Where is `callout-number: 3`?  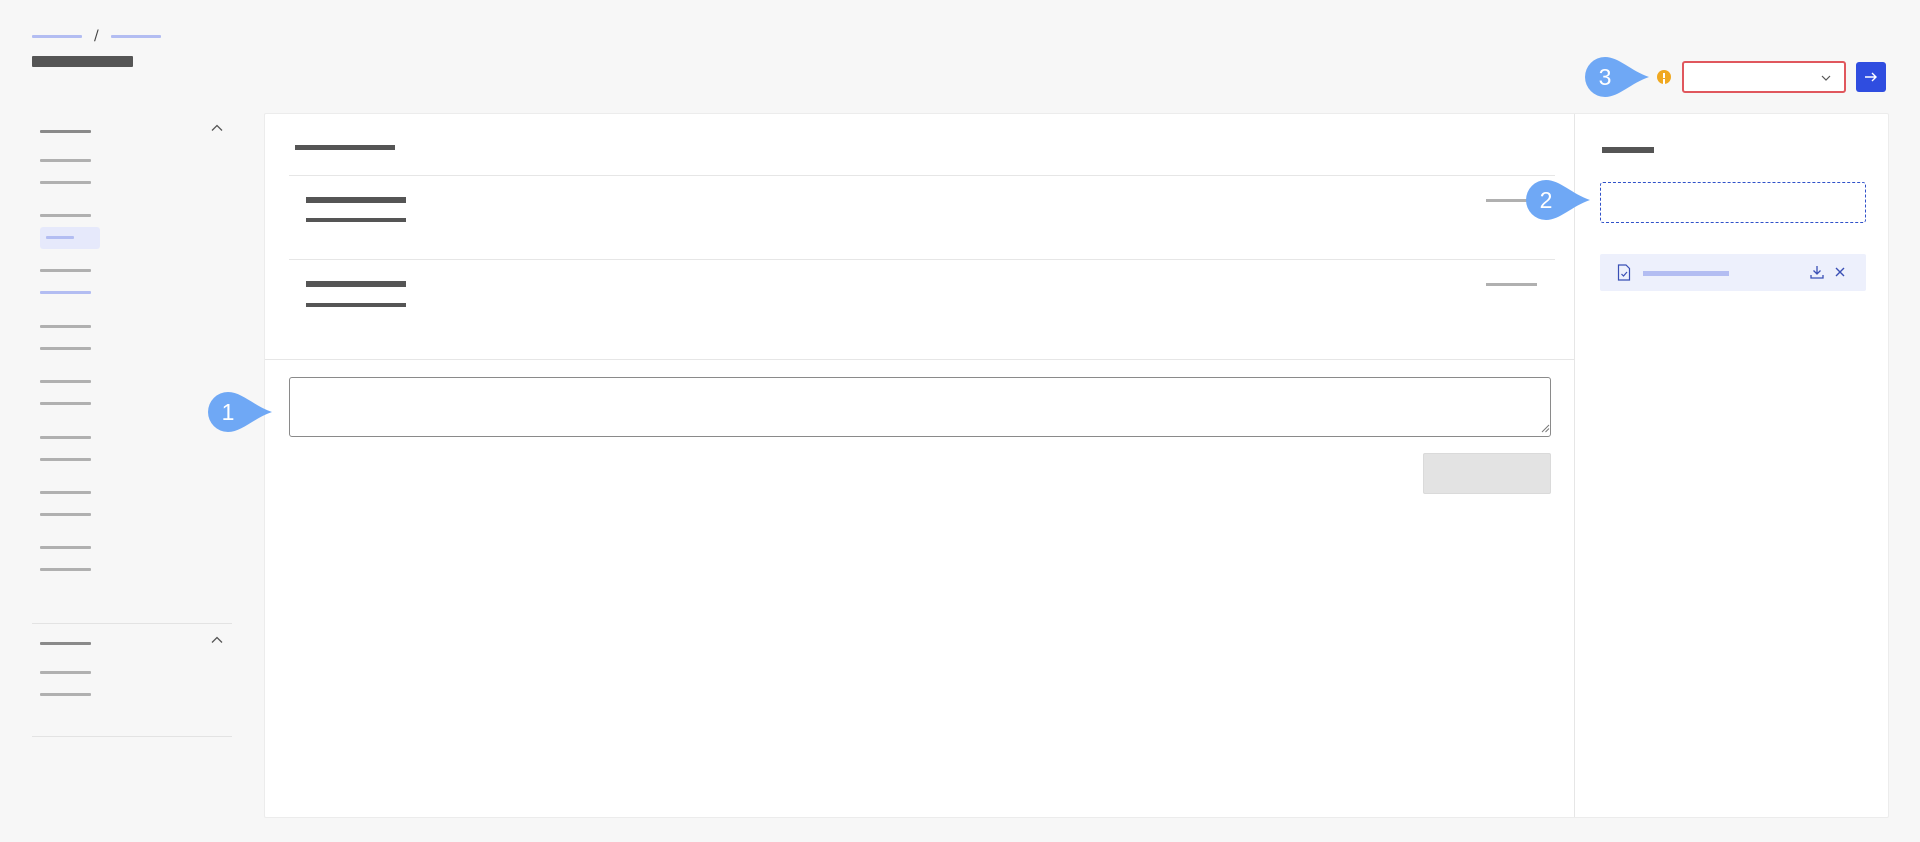 callout-number: 3 is located at coordinates (1605, 76).